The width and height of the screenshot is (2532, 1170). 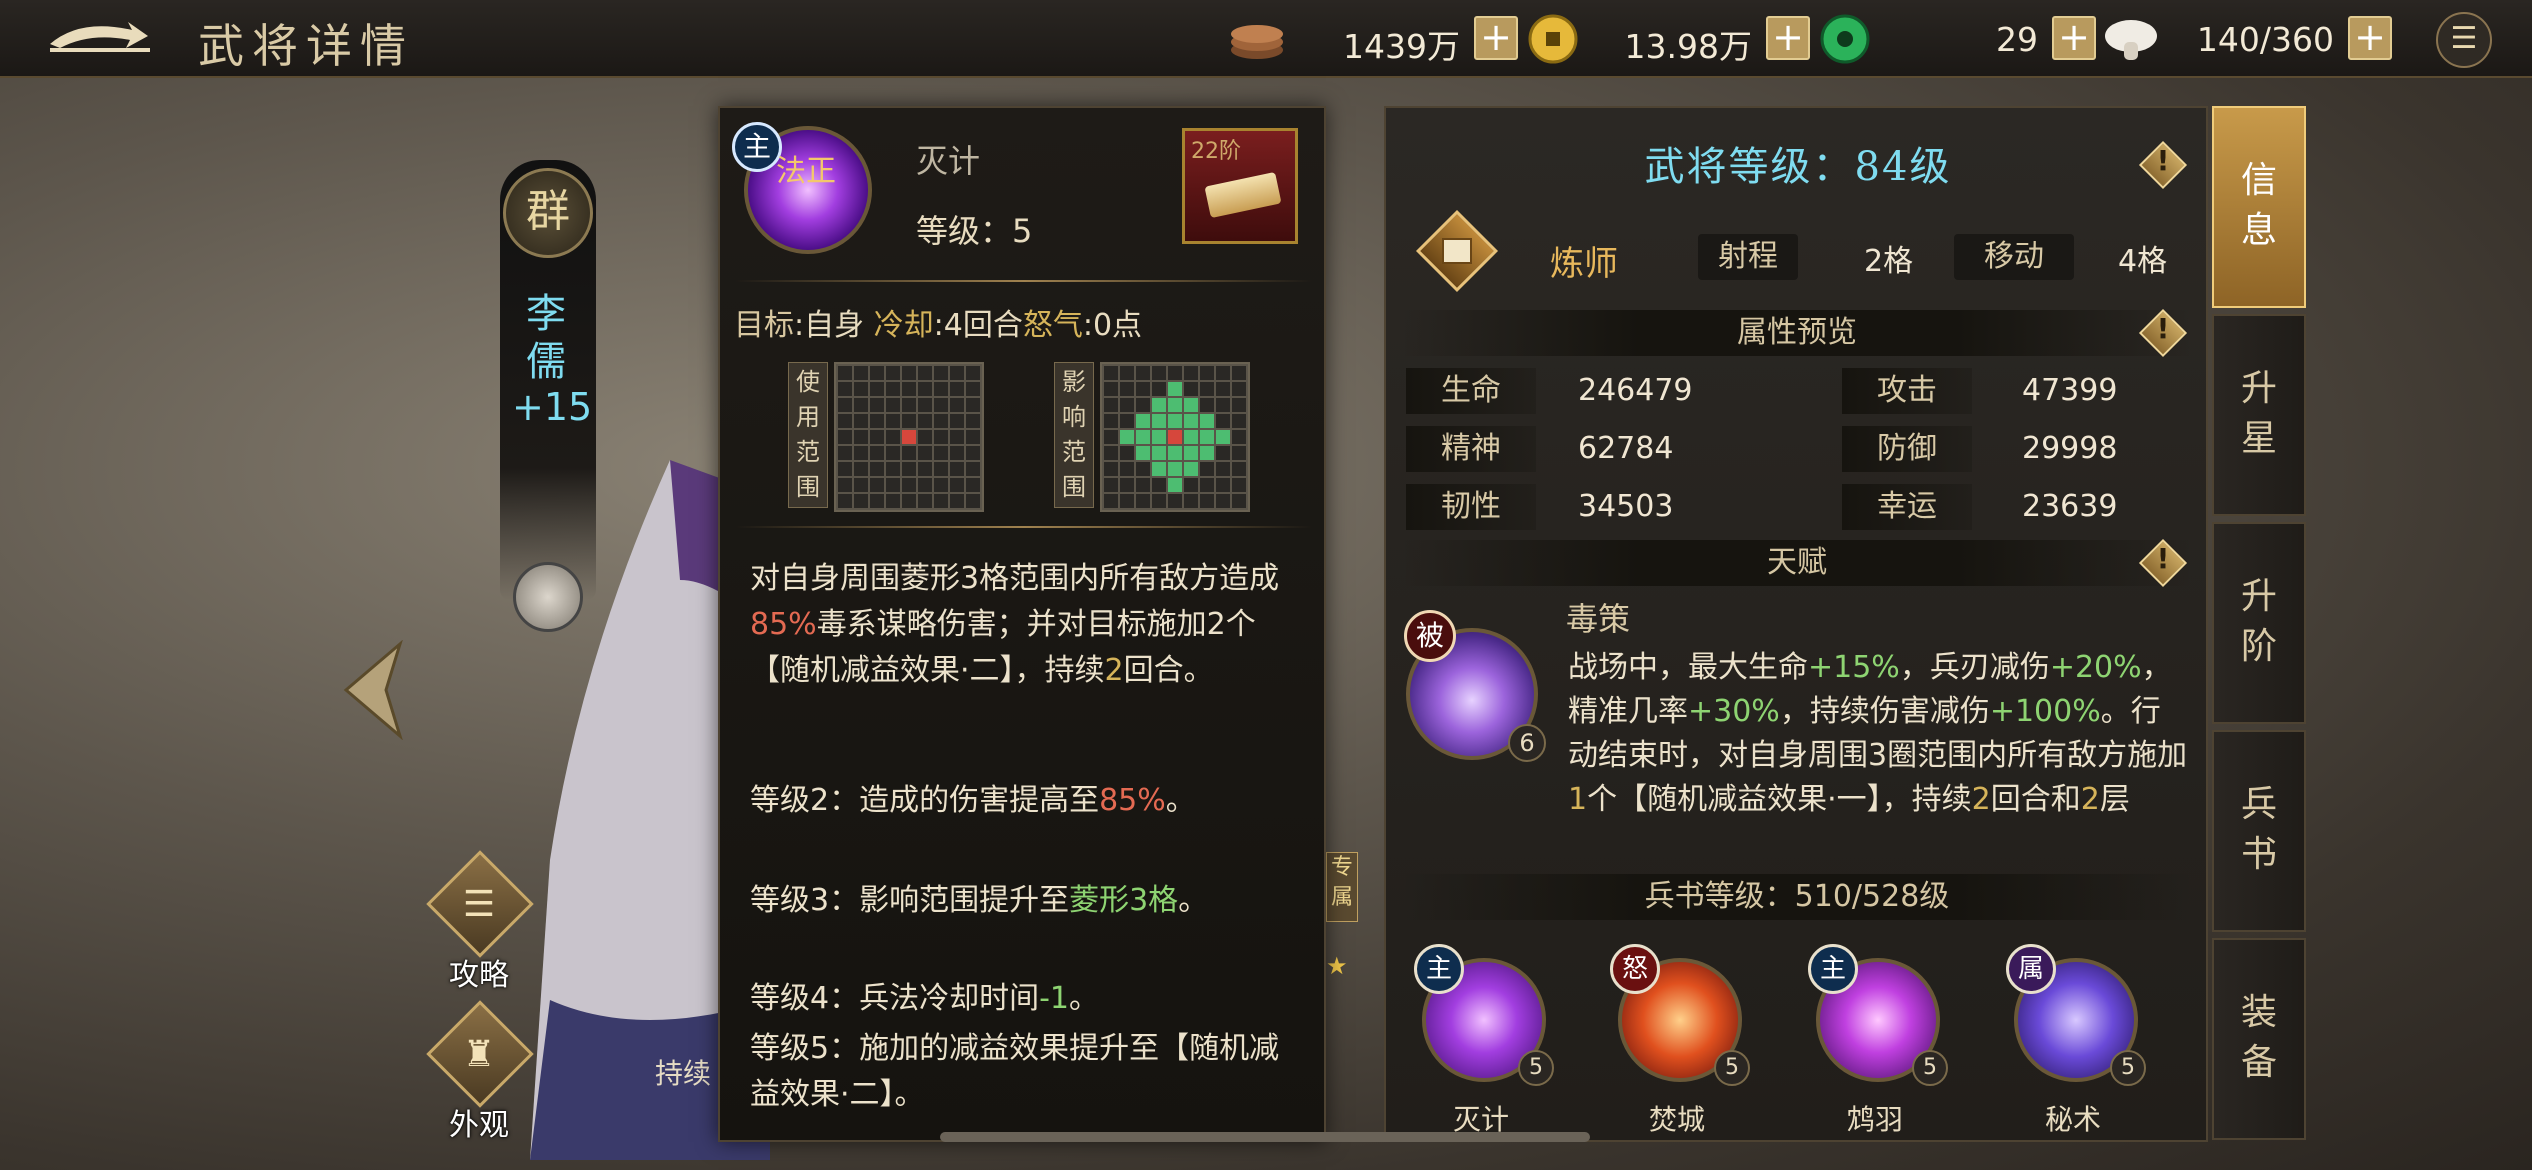 What do you see at coordinates (938, 325) in the screenshot?
I see `skill-meta: 目标:自身 冷却:4回合怒气:0点` at bounding box center [938, 325].